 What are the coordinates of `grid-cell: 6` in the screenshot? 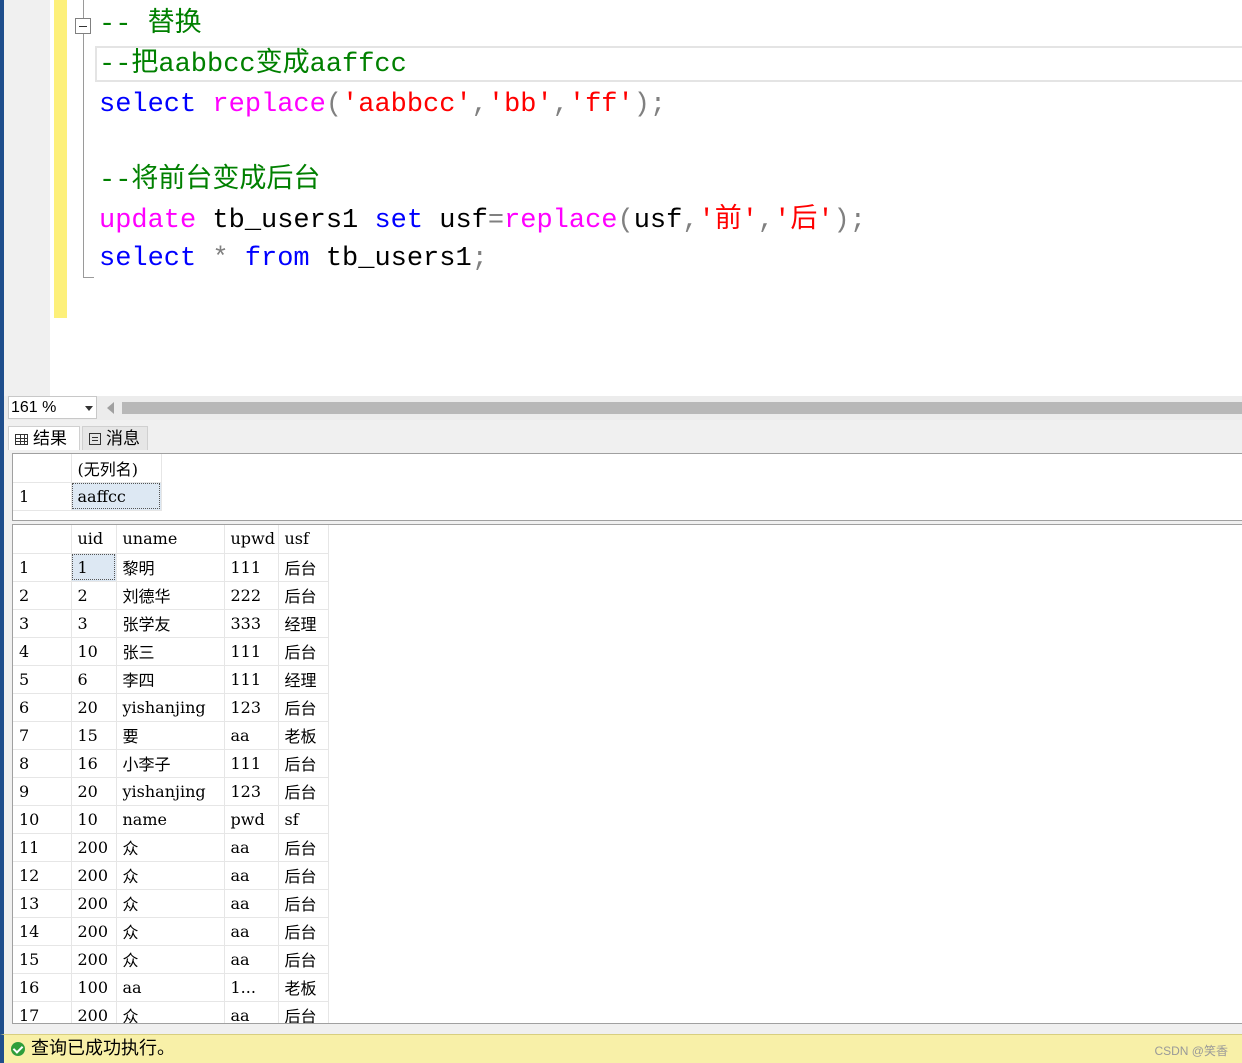 It's located at (94, 679).